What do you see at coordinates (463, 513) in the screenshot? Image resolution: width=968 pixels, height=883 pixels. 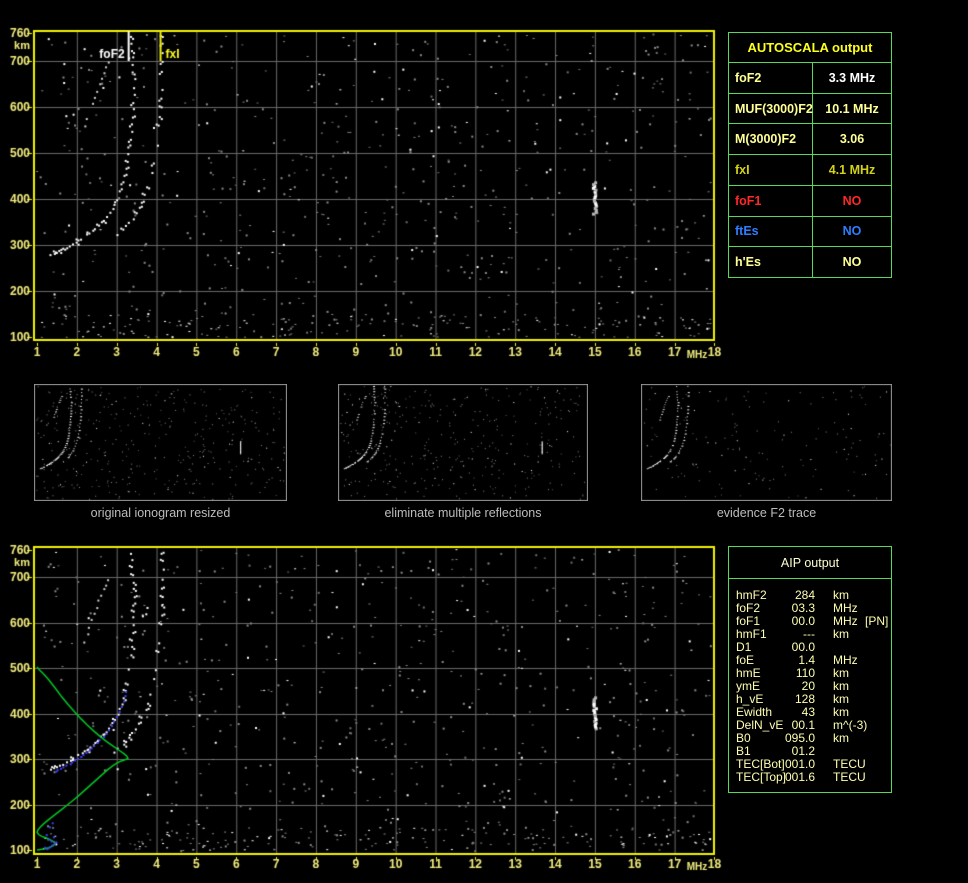 I see `thumbnail-caption-reflections: eliminate multiple reflections` at bounding box center [463, 513].